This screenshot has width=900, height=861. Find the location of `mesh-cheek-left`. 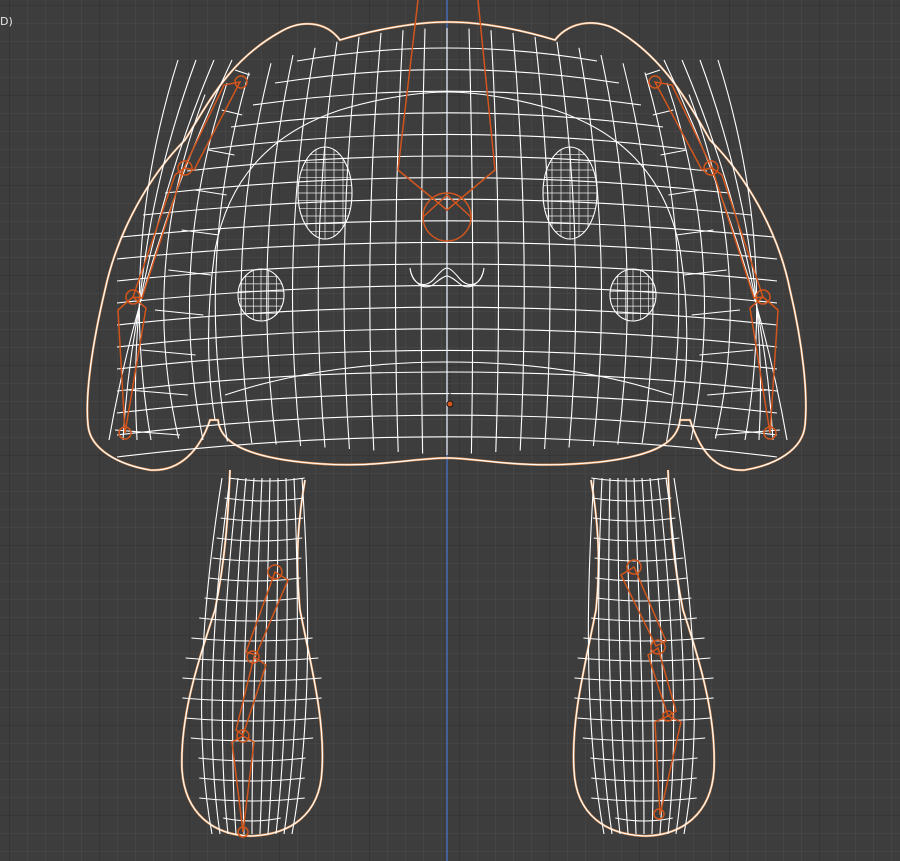

mesh-cheek-left is located at coordinates (261, 295).